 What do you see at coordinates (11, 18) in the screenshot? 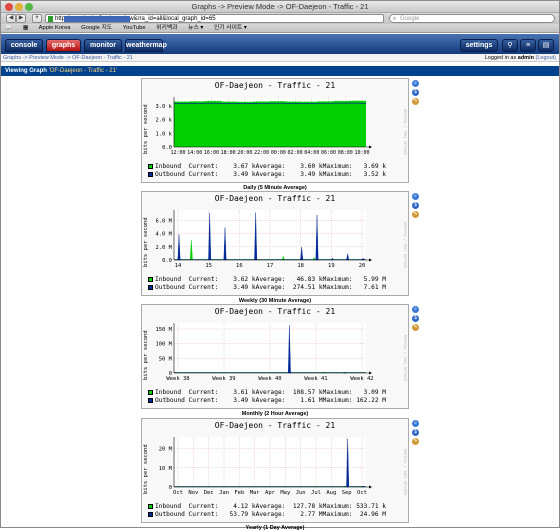
I see `back-button: ◀` at bounding box center [11, 18].